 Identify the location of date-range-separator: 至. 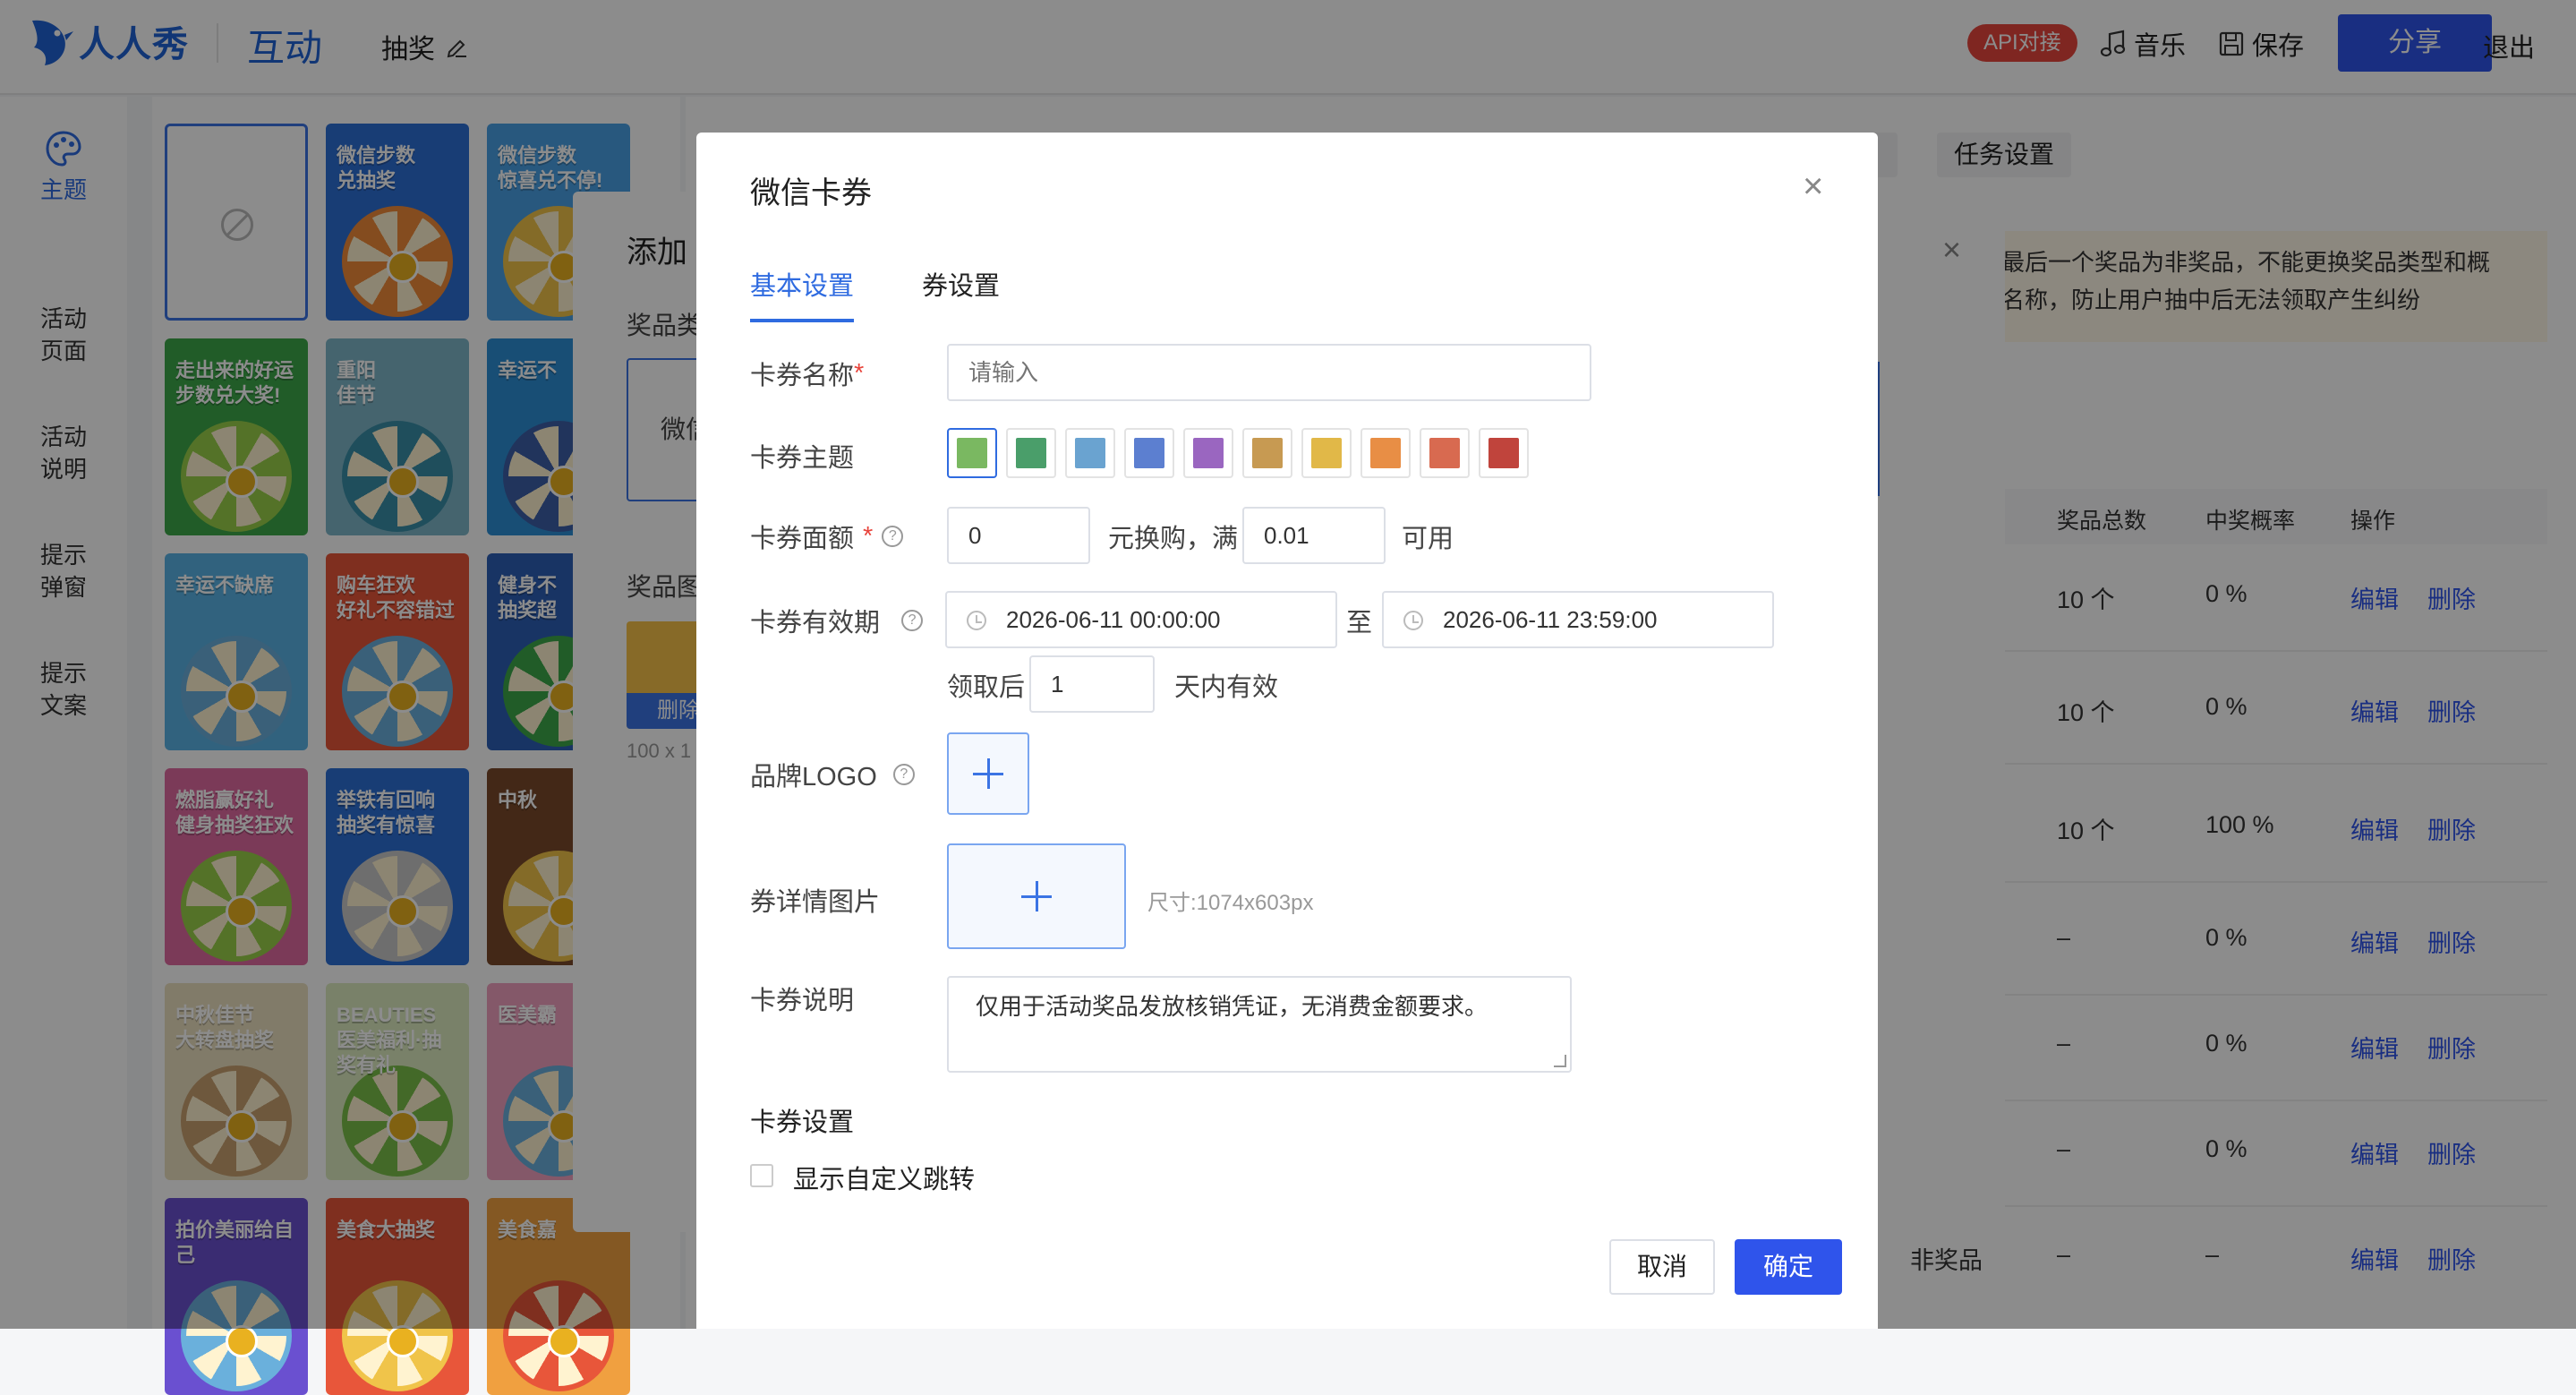
(1359, 623).